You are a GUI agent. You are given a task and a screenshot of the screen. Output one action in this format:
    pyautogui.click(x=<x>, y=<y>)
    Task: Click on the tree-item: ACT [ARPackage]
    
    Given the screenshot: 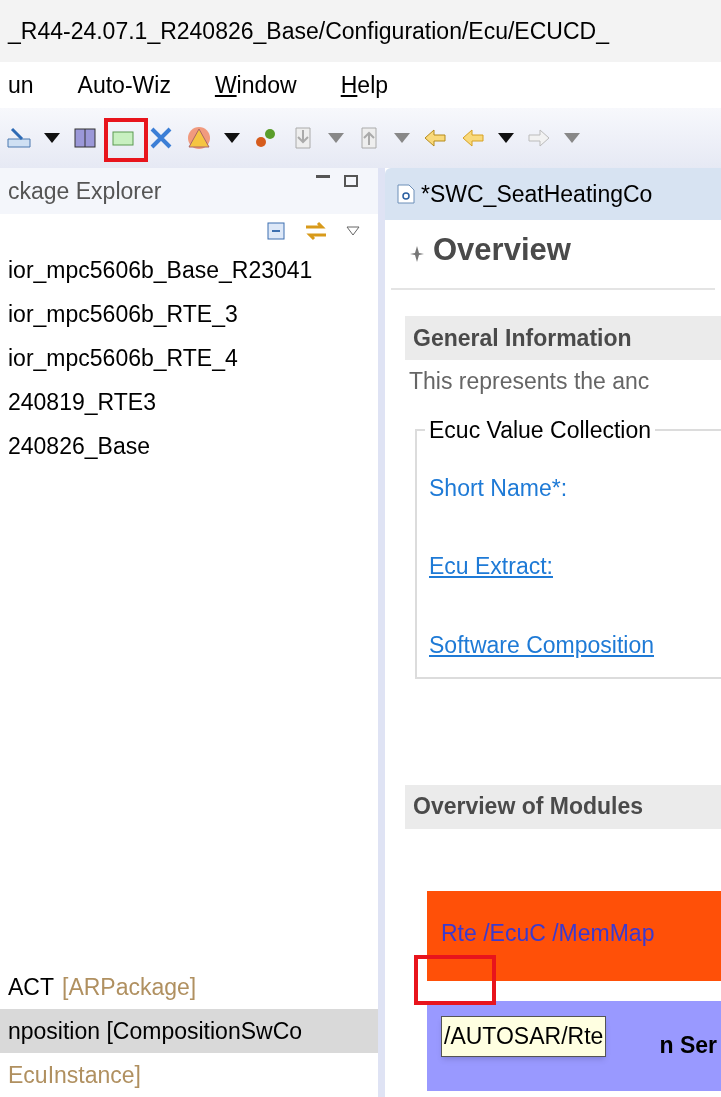 What is the action you would take?
    pyautogui.click(x=189, y=987)
    